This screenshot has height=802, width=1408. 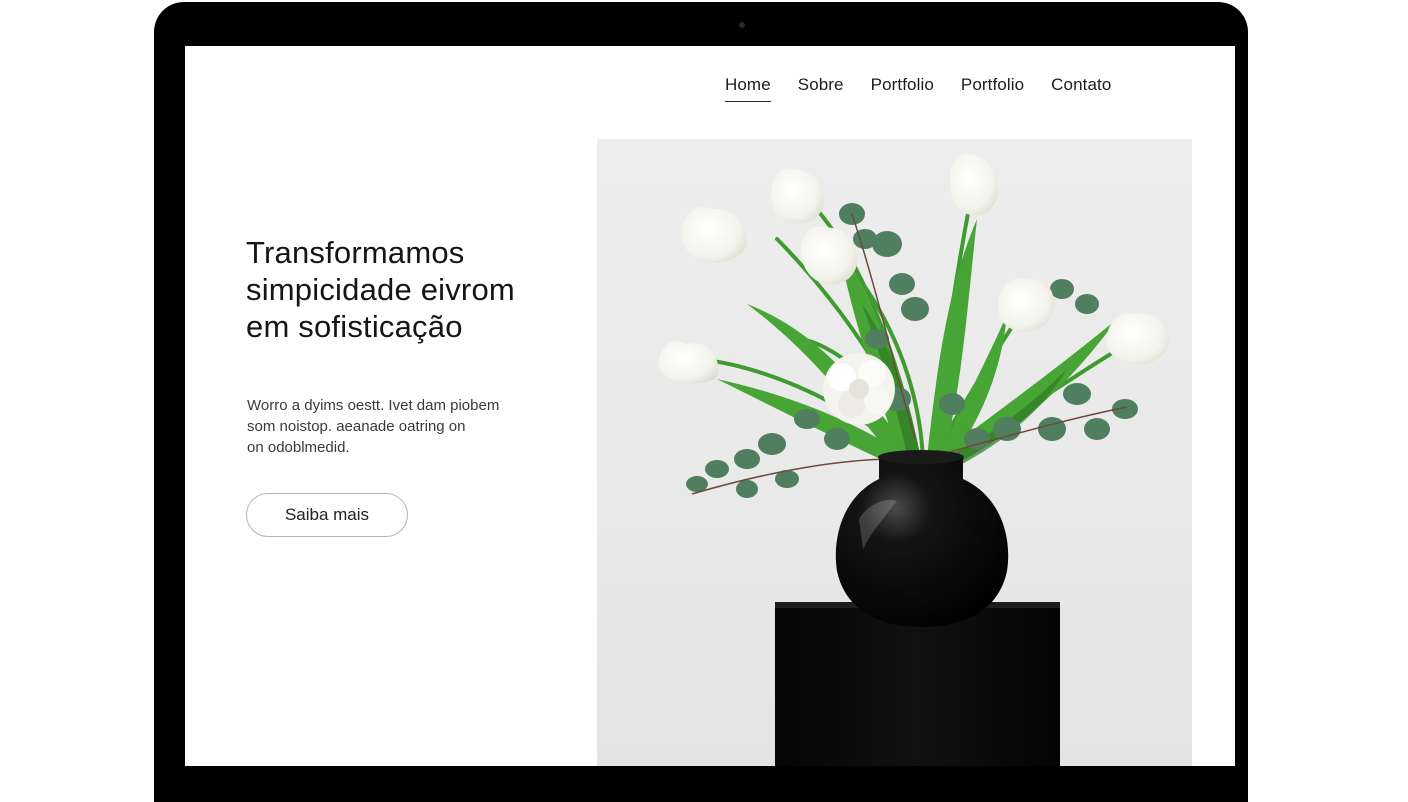 What do you see at coordinates (902, 88) in the screenshot?
I see `nav-item-portfolio: Portfolio` at bounding box center [902, 88].